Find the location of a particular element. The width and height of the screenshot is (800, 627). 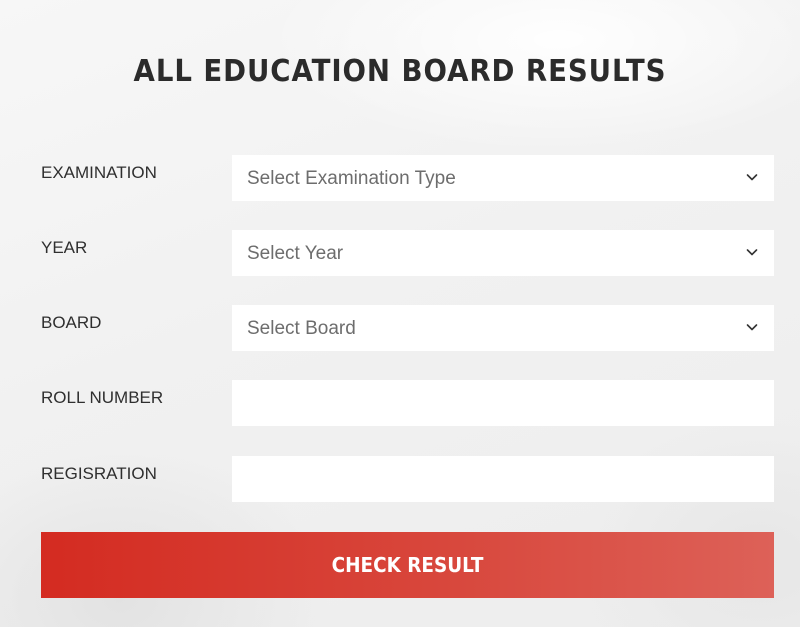

year-select: Select Year is located at coordinates (503, 253).